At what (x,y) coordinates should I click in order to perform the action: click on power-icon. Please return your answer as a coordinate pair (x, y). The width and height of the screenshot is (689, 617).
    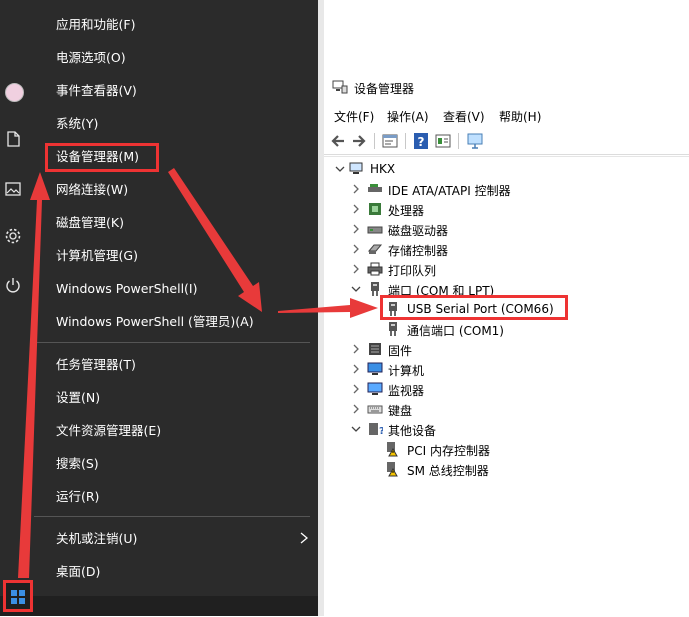
    Looking at the image, I should click on (13, 285).